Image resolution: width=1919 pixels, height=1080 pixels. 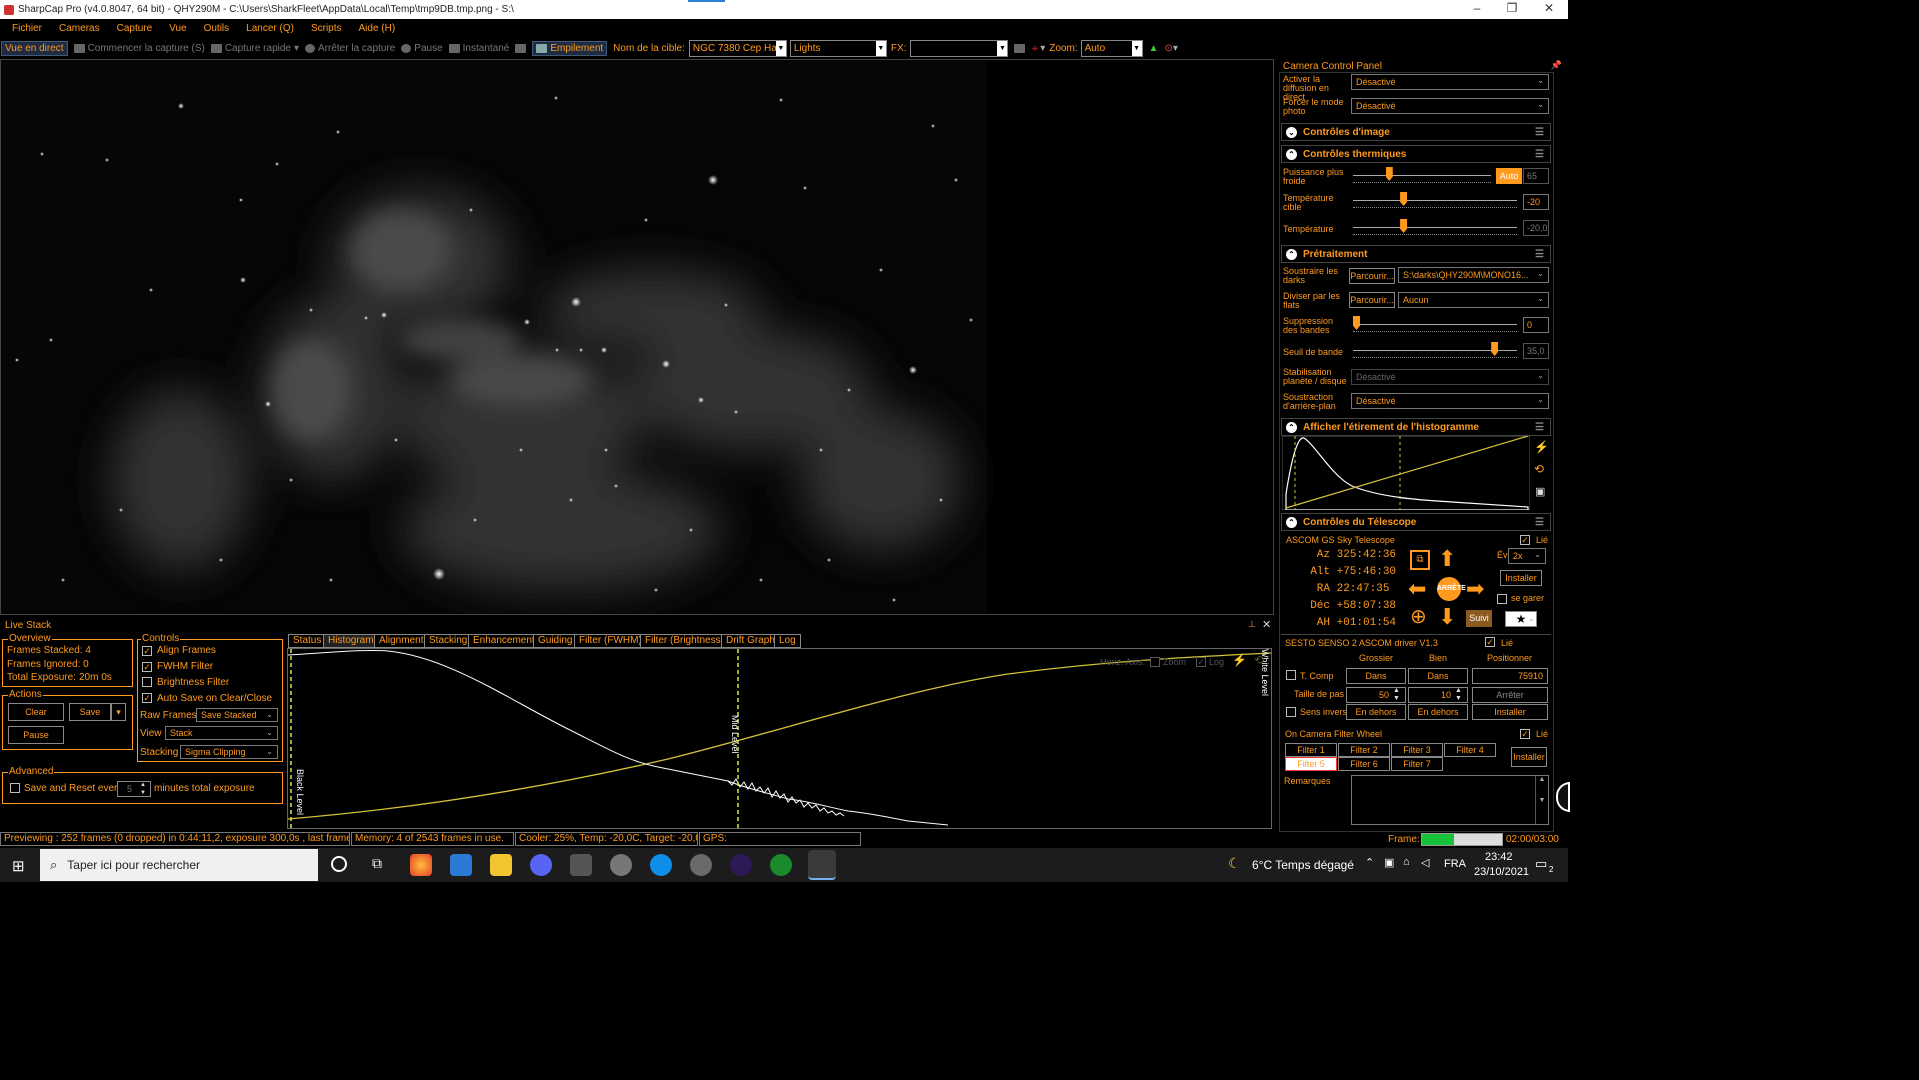 I want to click on darks-select: S:\darks\QHY290M\MONO16... ⌄, so click(x=1473, y=275).